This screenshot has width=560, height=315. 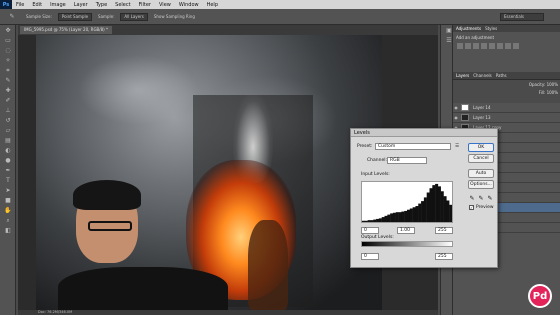 I want to click on tab-styles: Styles, so click(x=491, y=28).